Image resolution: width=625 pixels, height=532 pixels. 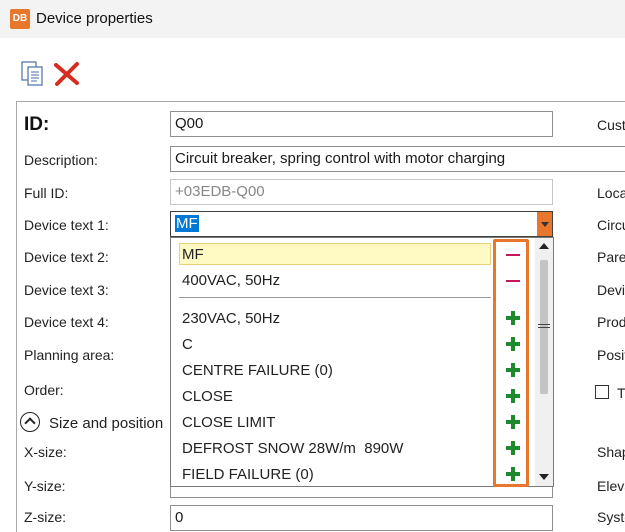 I want to click on list-item: 400VAC, 50Hz, so click(x=231, y=280).